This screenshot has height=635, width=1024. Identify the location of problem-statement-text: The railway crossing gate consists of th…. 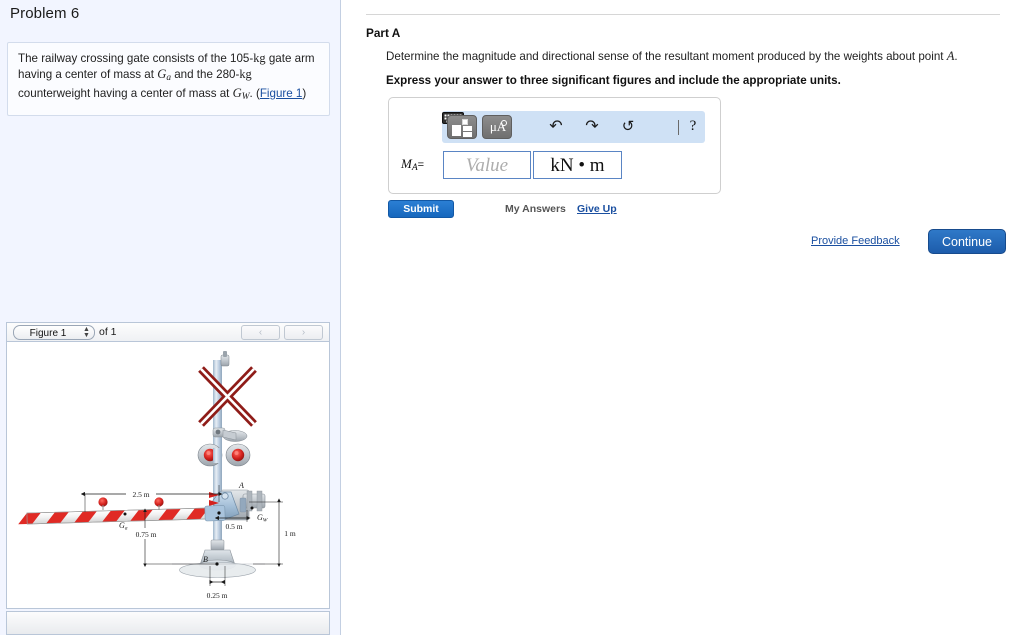
(168, 78).